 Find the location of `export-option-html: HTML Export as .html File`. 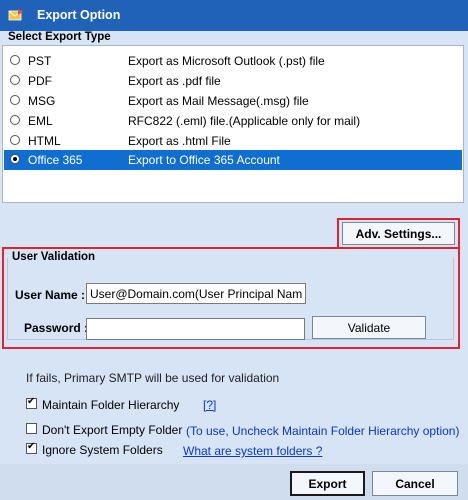

export-option-html: HTML Export as .html File is located at coordinates (233, 141).